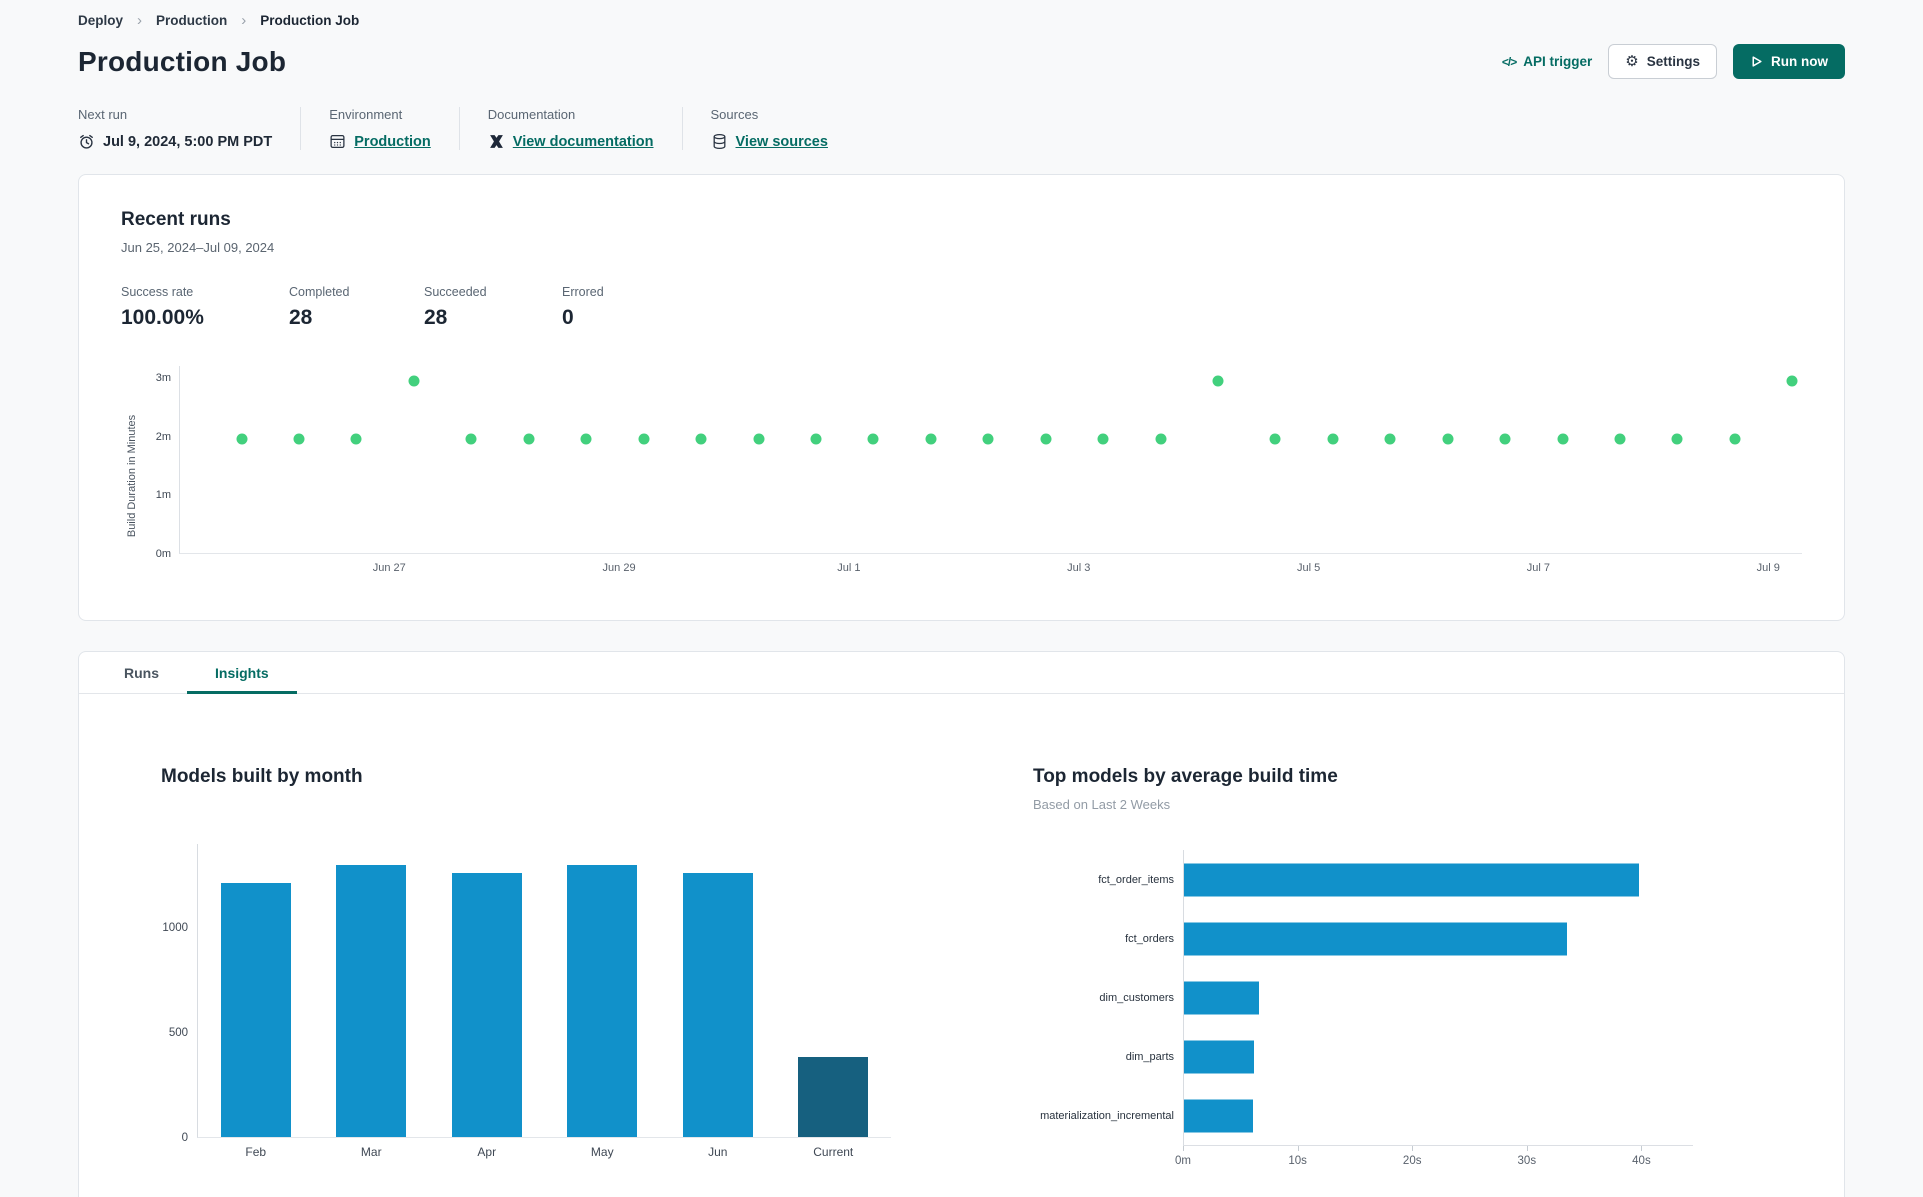 Image resolution: width=1923 pixels, height=1197 pixels. I want to click on x-tick-label: 0m, so click(1183, 1161).